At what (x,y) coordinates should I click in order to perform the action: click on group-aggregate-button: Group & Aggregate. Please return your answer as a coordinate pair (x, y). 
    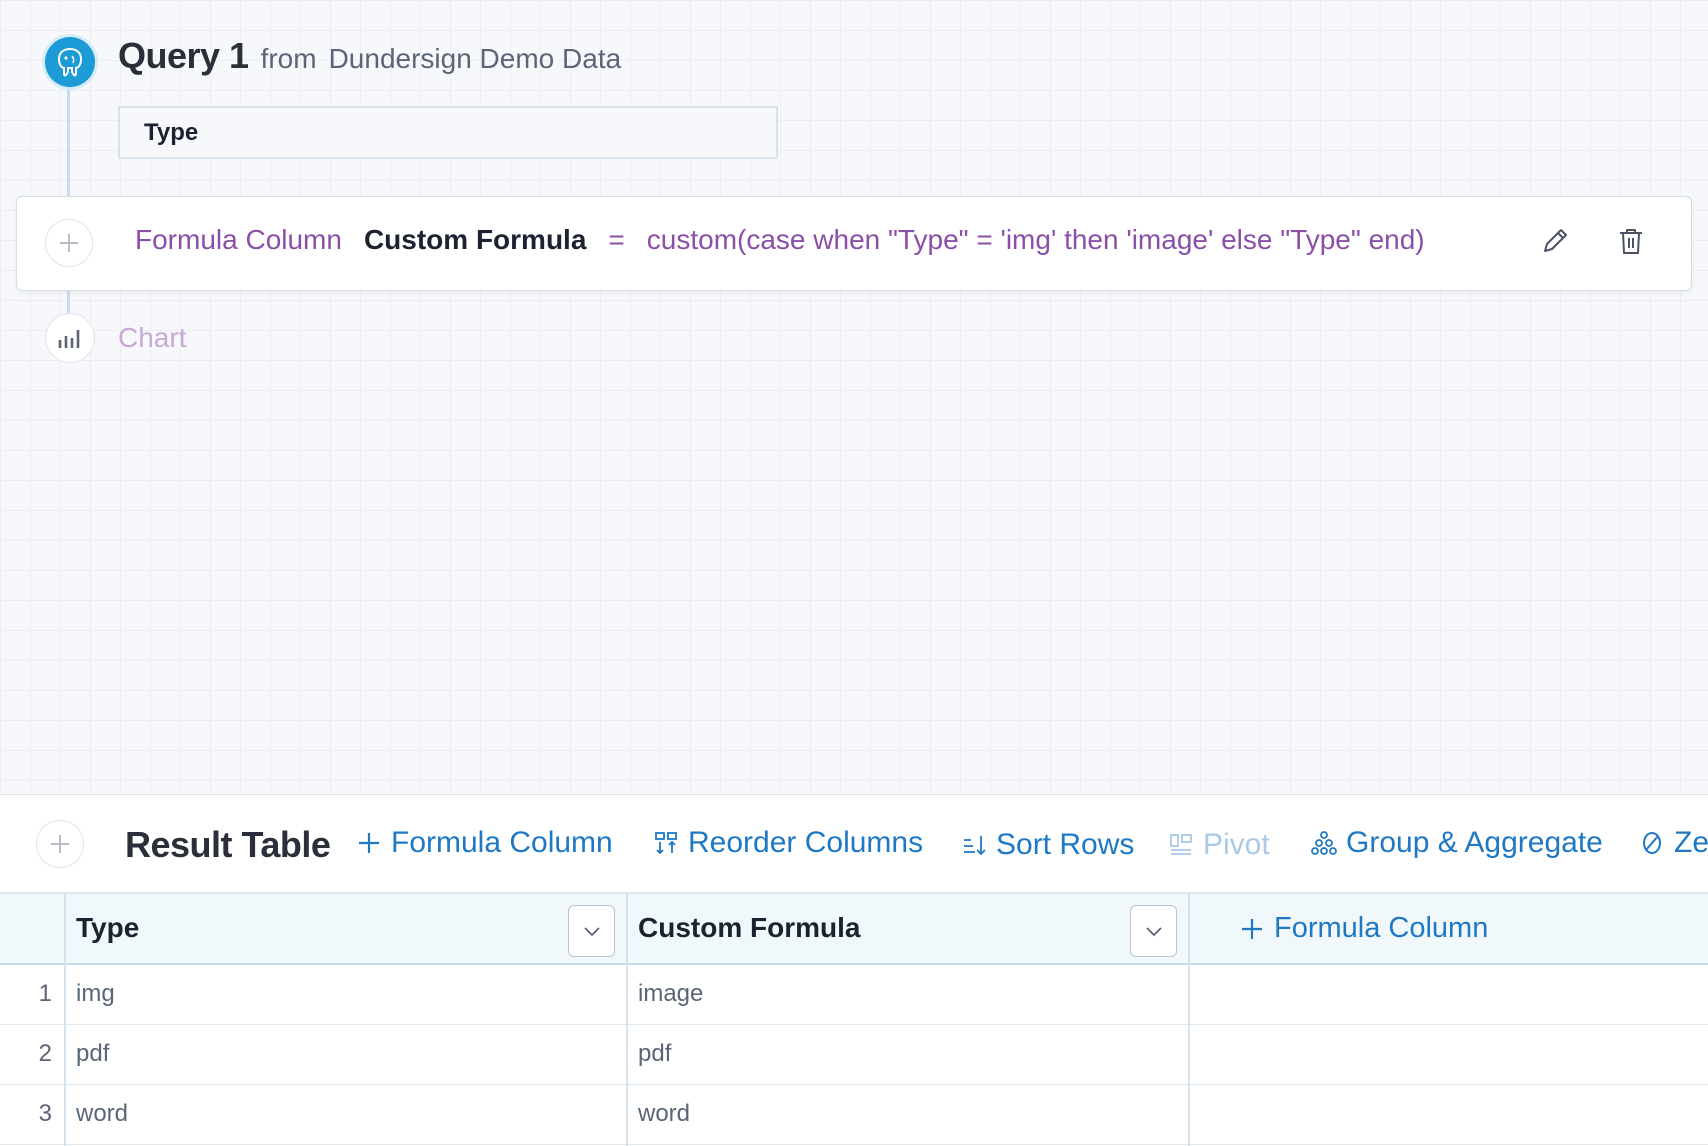
    Looking at the image, I should click on (1456, 843).